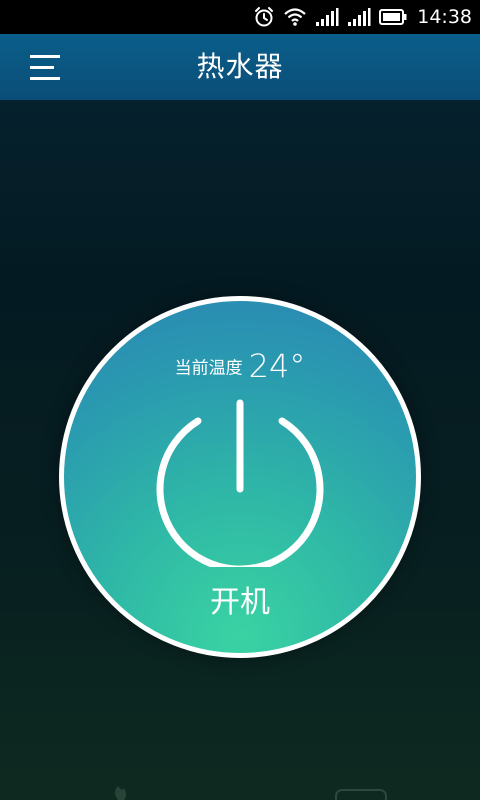 The image size is (480, 800). What do you see at coordinates (240, 17) in the screenshot?
I see `status-bar: 14:38` at bounding box center [240, 17].